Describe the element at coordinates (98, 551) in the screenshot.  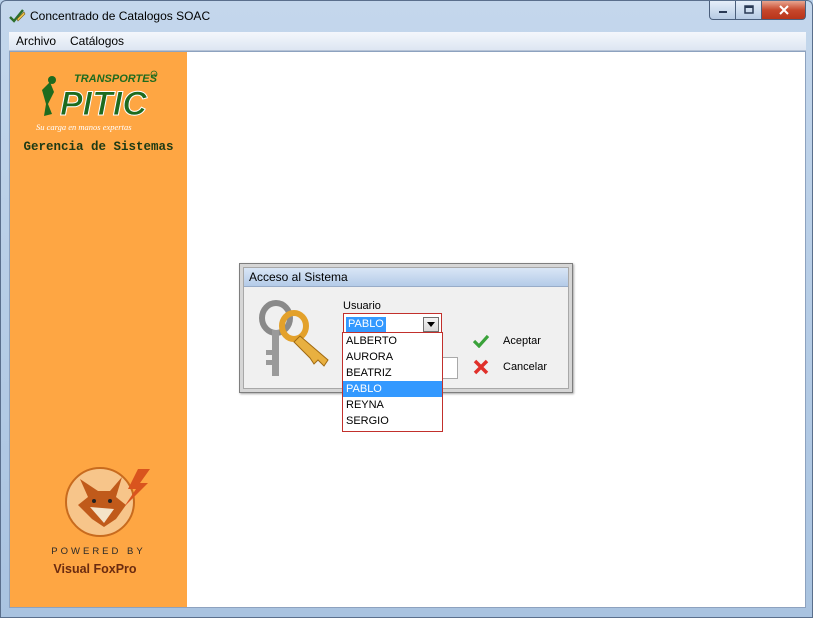
I see `powered-by-label: POWERED BY` at that location.